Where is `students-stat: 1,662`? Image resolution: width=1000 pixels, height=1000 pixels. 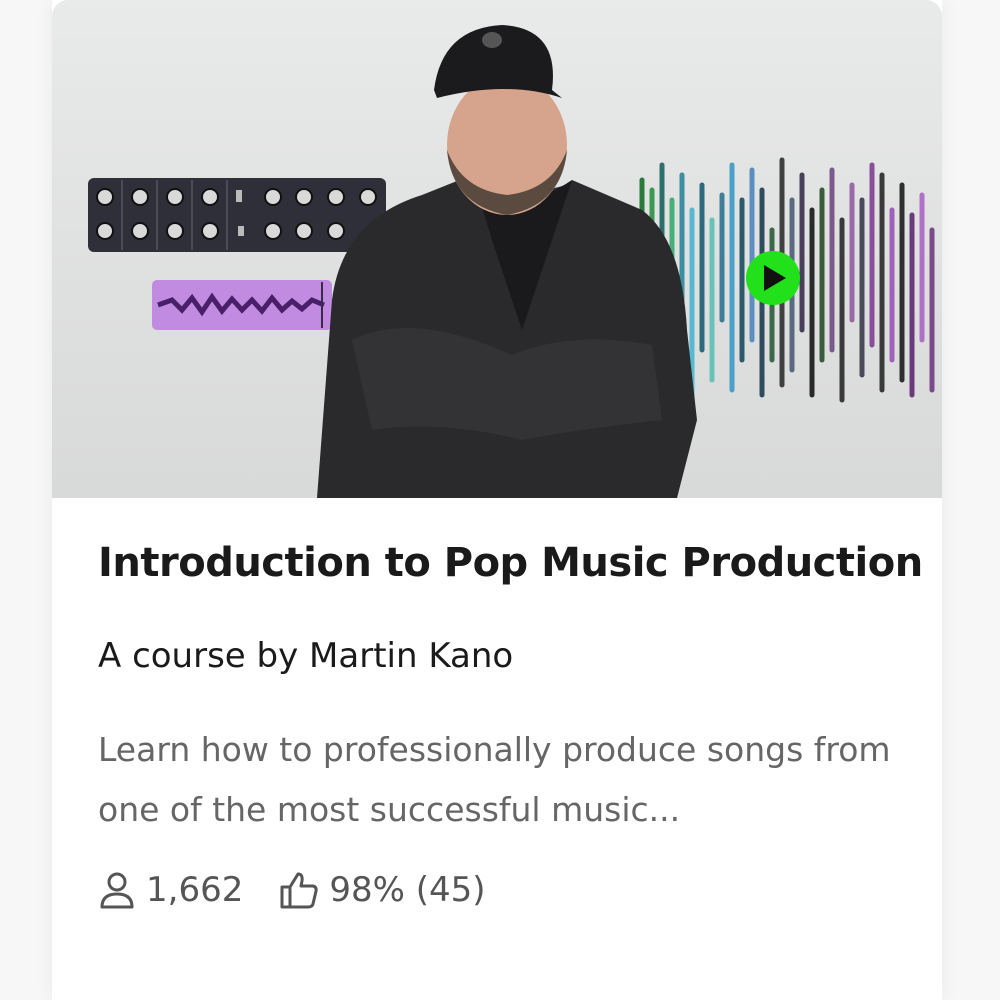
students-stat: 1,662 is located at coordinates (170, 890).